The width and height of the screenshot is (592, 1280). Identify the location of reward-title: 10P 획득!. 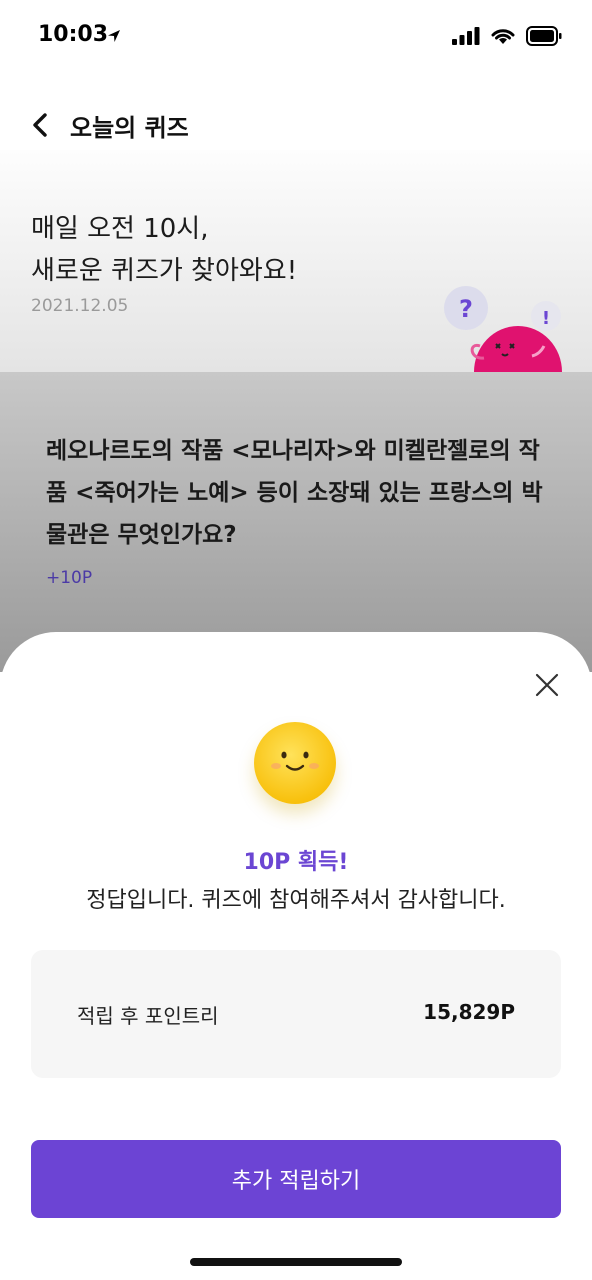
(296, 862).